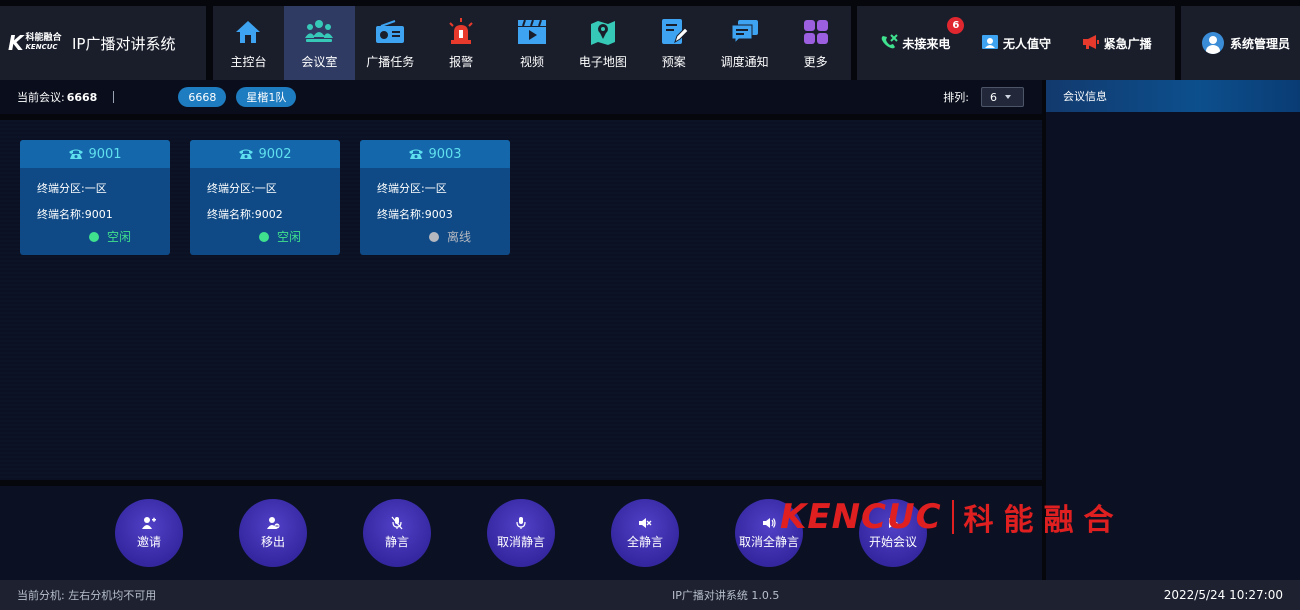 The image size is (1300, 610). I want to click on emergency-broadcast-button: 紧急广播, so click(1117, 43).